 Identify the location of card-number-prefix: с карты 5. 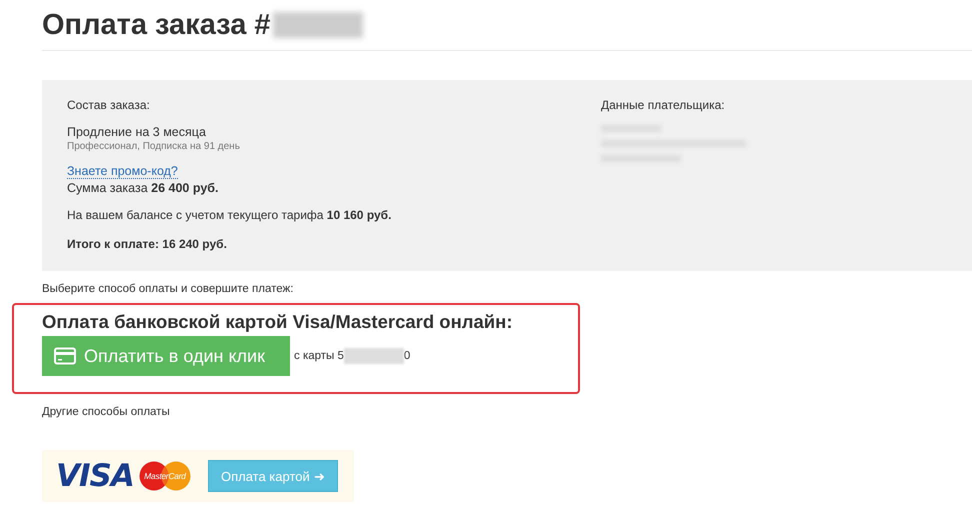
(319, 356).